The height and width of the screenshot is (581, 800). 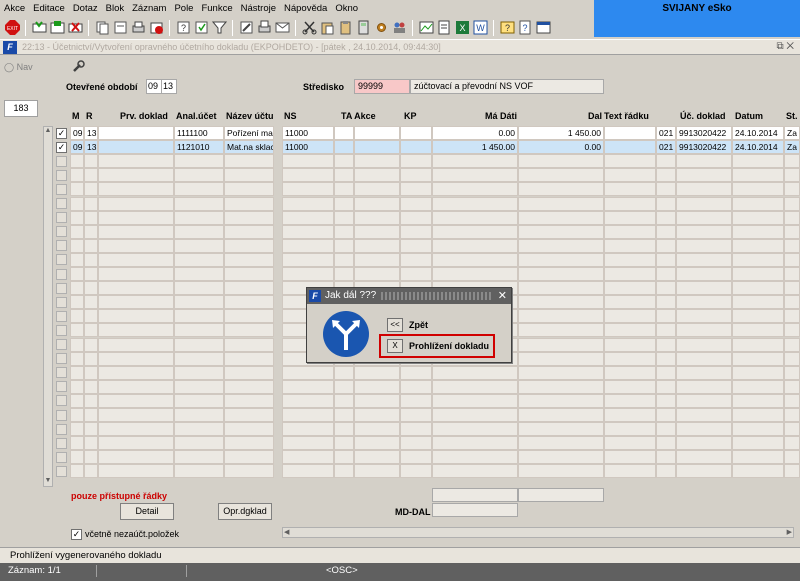 I want to click on menu-okno: Okno, so click(x=346, y=8).